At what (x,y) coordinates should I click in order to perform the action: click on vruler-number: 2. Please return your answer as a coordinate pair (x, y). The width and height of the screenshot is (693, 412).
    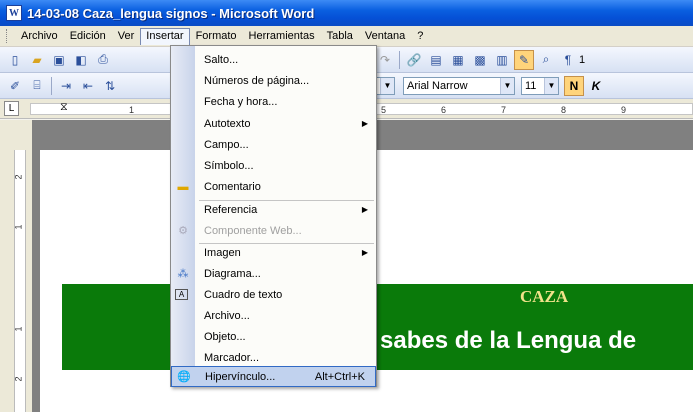
    Looking at the image, I should click on (18, 379).